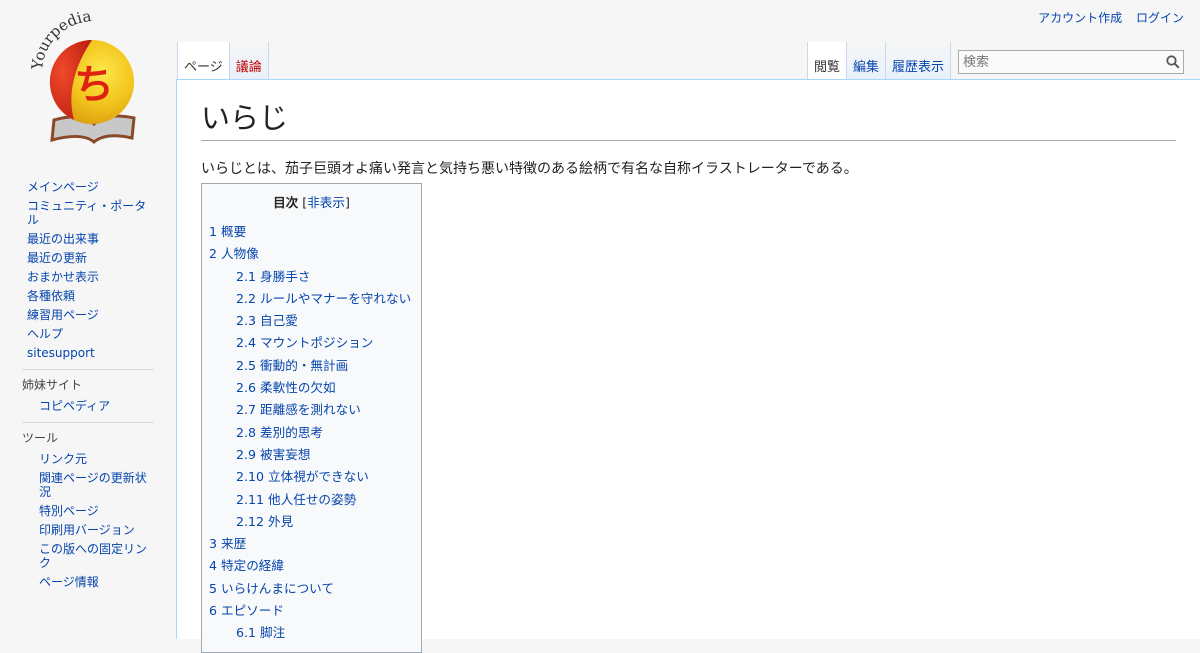 The image size is (1200, 653). I want to click on toc-link: 2.10 立体視ができない, so click(302, 476).